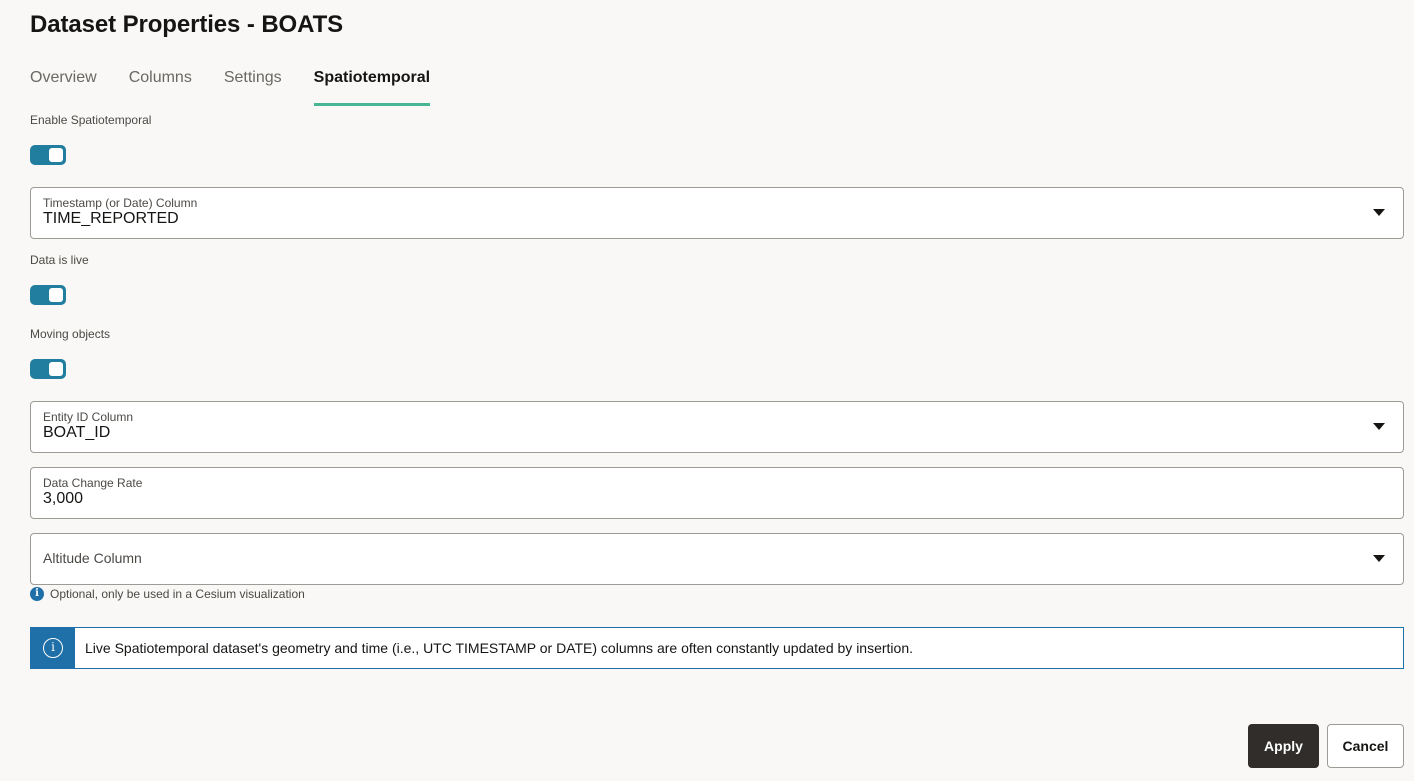  I want to click on timestamp-column-label: Timestamp (or Date) Column, so click(120, 203).